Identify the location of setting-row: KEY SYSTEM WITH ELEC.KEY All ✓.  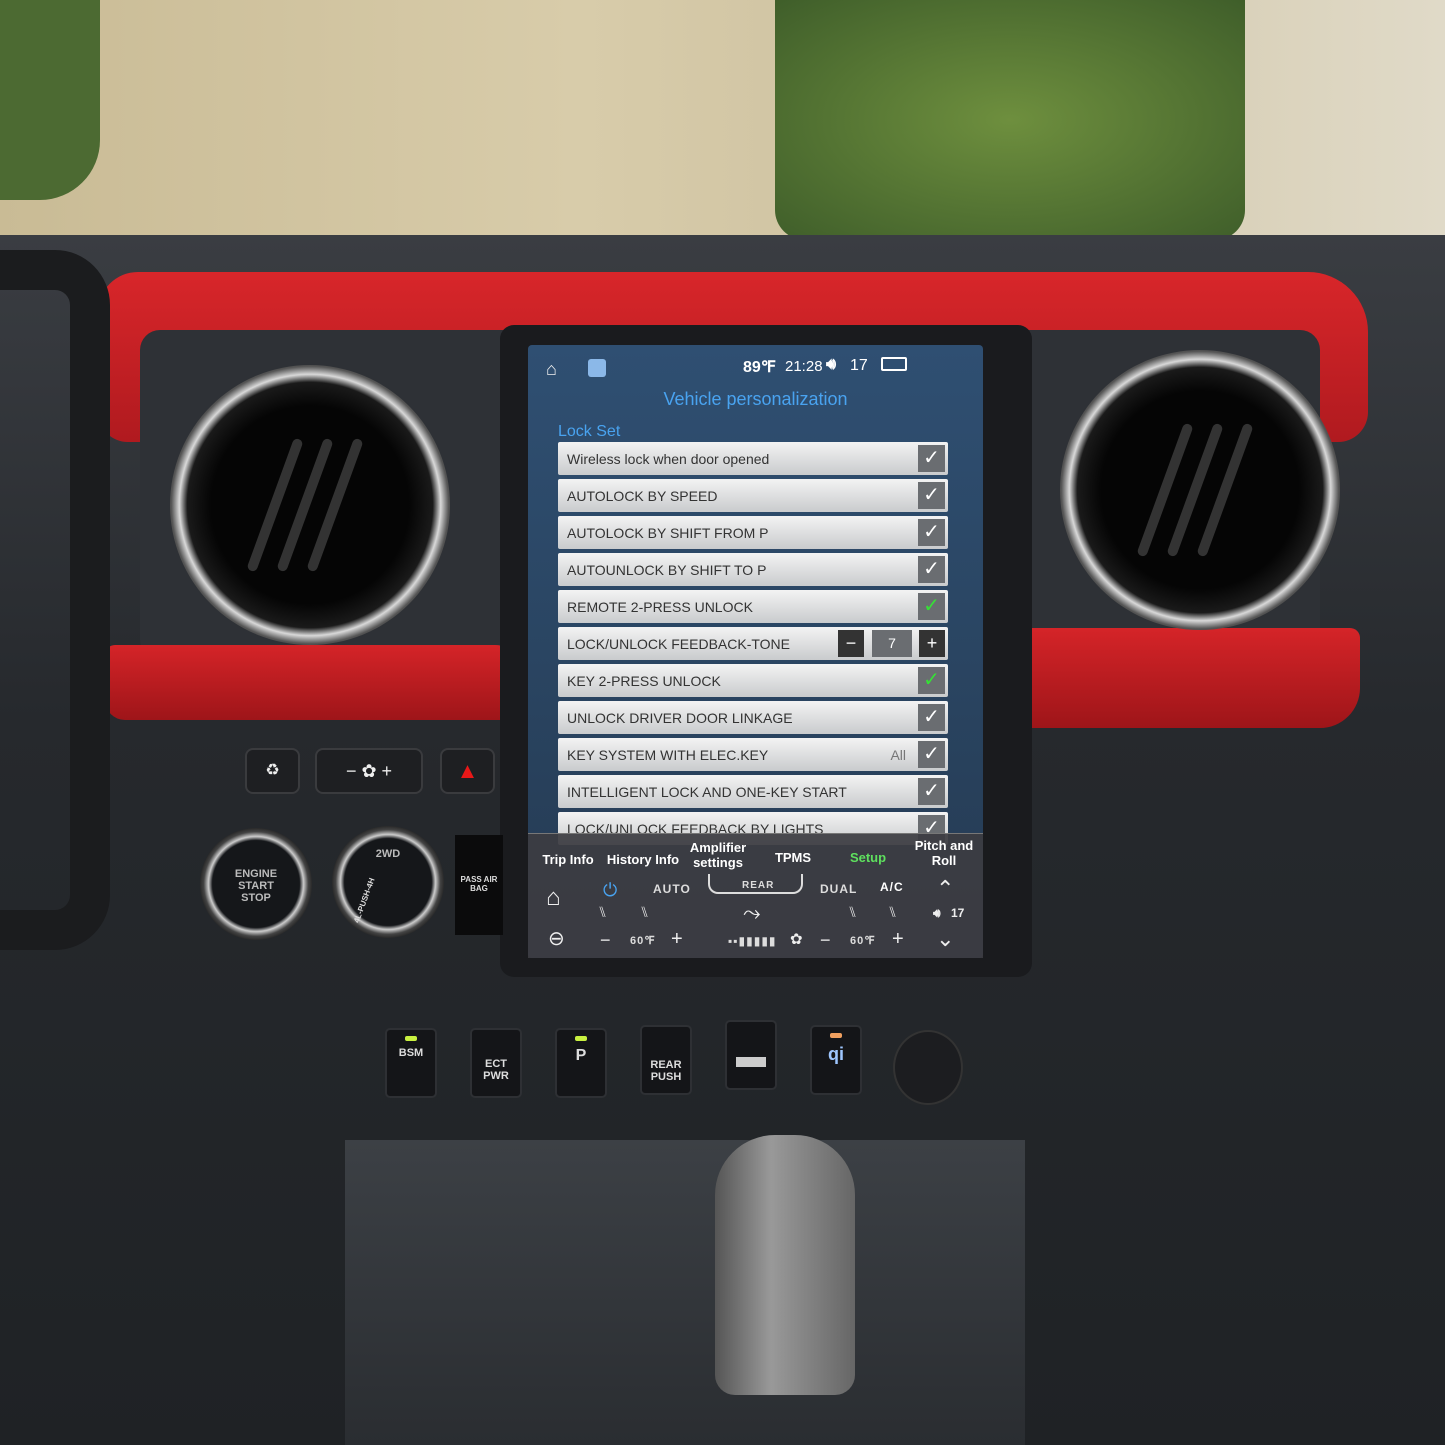
(753, 754).